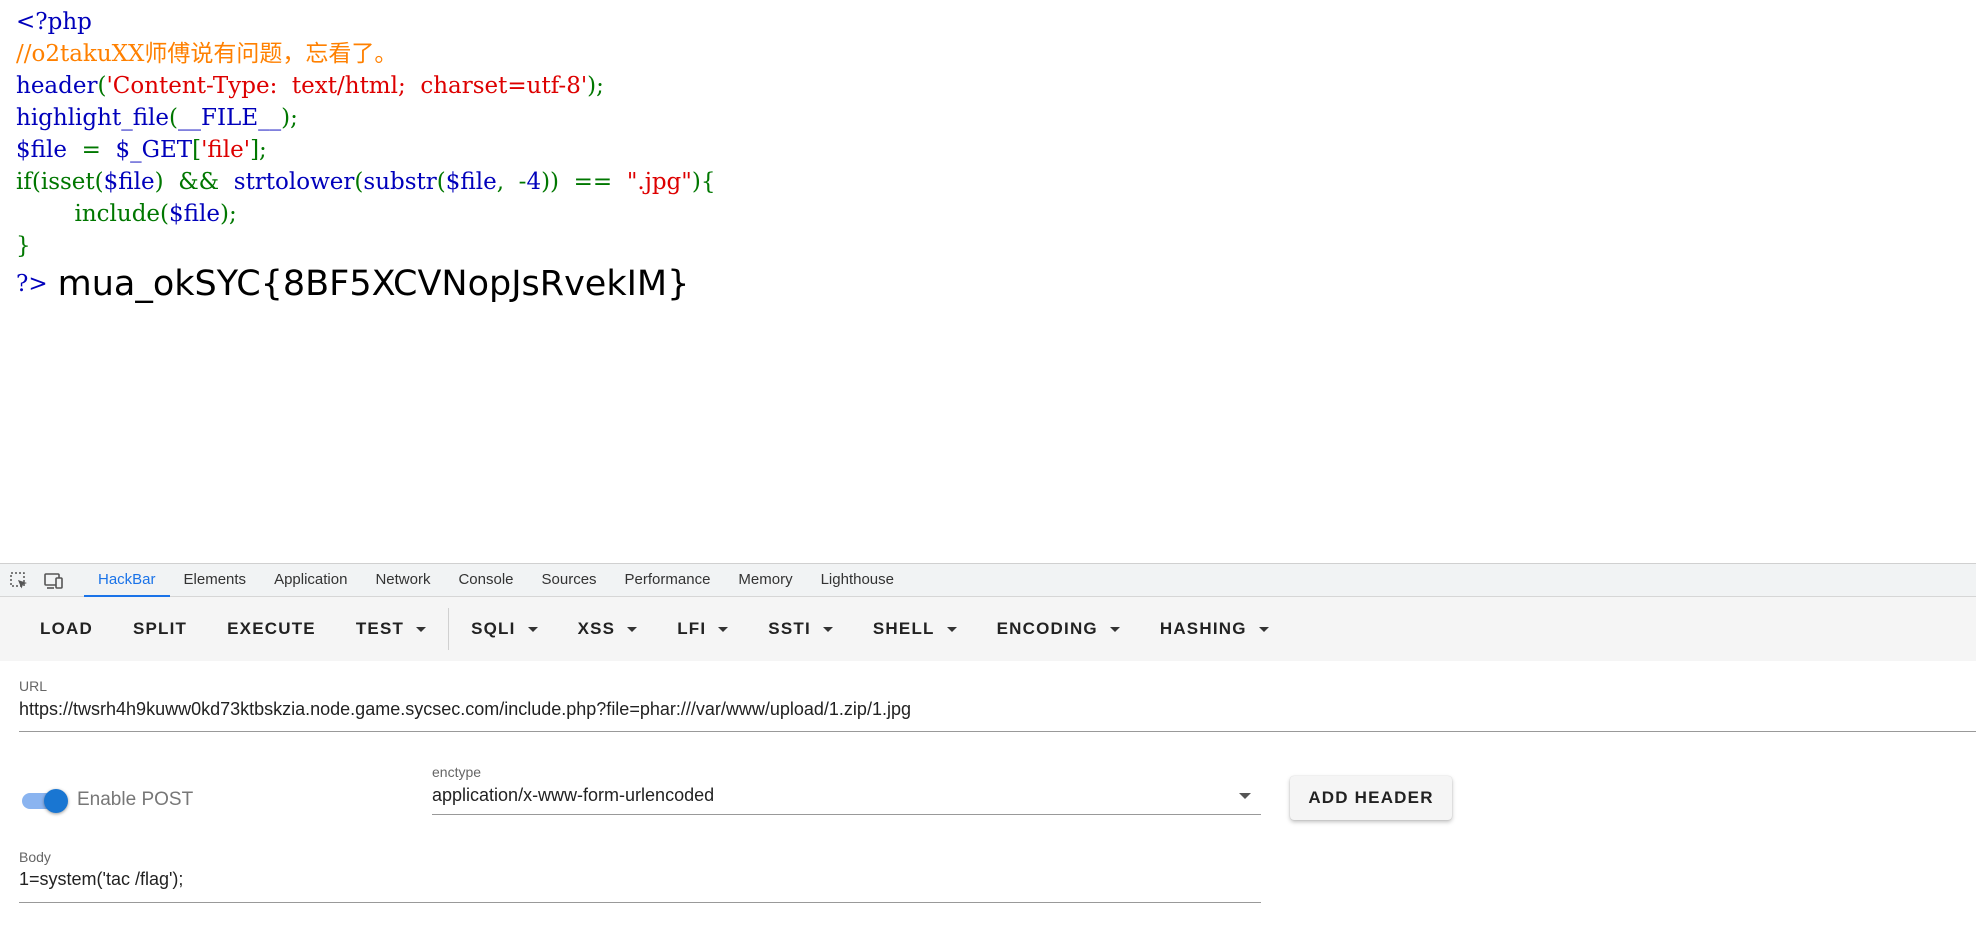 Image resolution: width=1976 pixels, height=932 pixels. I want to click on body-label: Body, so click(35, 857).